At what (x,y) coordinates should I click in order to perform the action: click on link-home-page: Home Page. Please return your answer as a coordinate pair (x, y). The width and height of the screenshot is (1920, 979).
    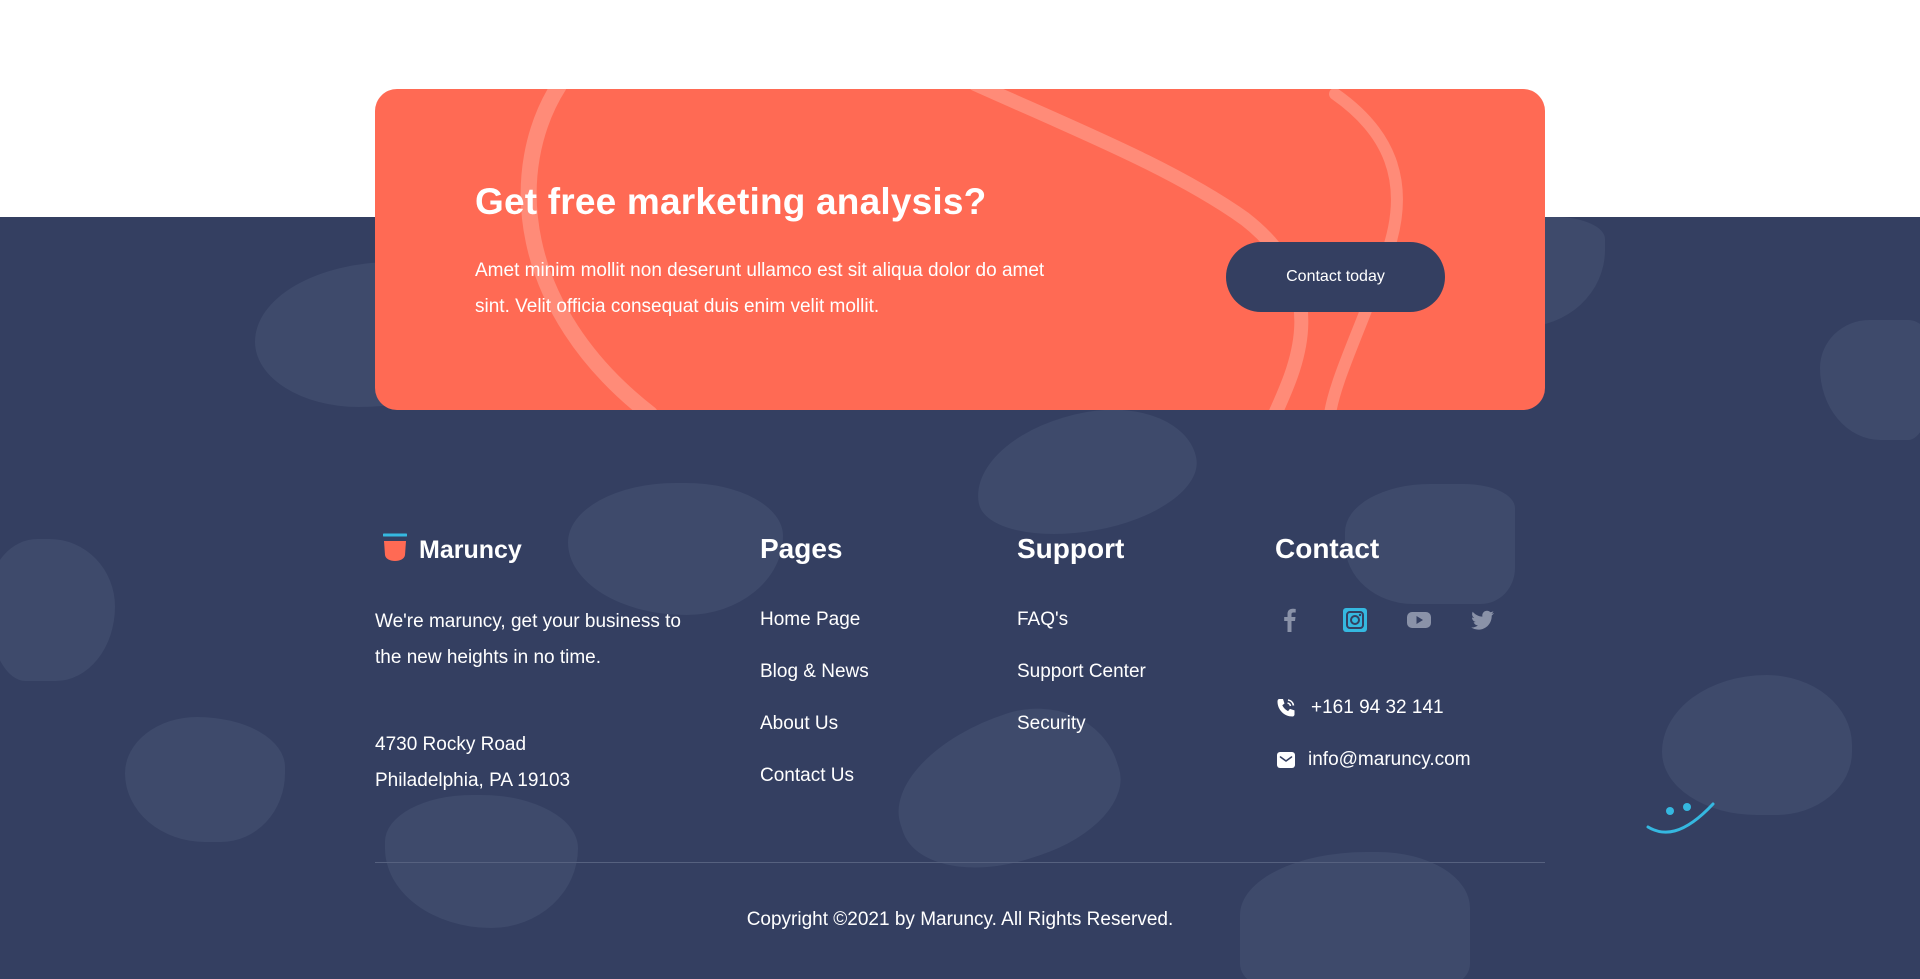
    Looking at the image, I should click on (810, 620).